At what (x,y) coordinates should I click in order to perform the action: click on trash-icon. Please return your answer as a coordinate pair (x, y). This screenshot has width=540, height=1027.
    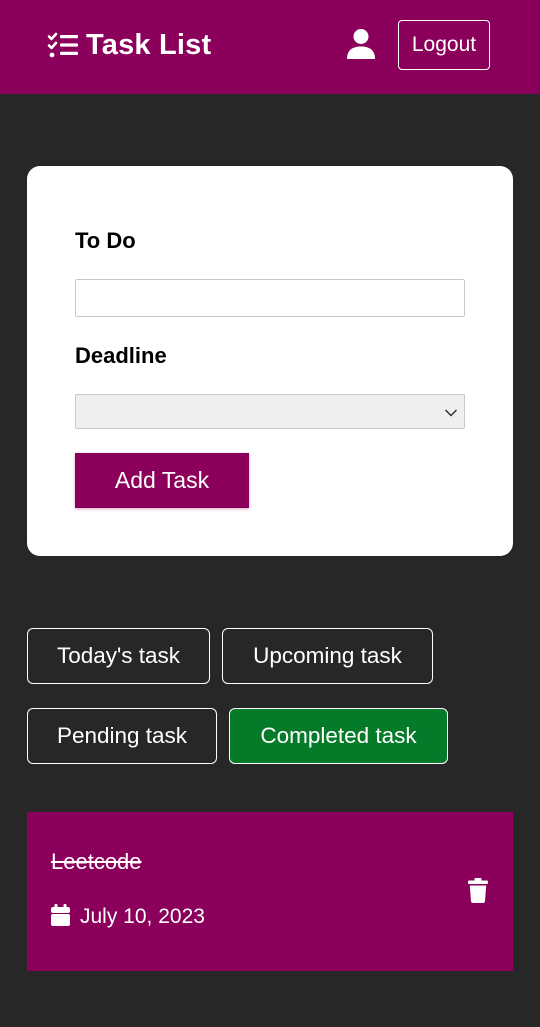
    Looking at the image, I should click on (478, 890).